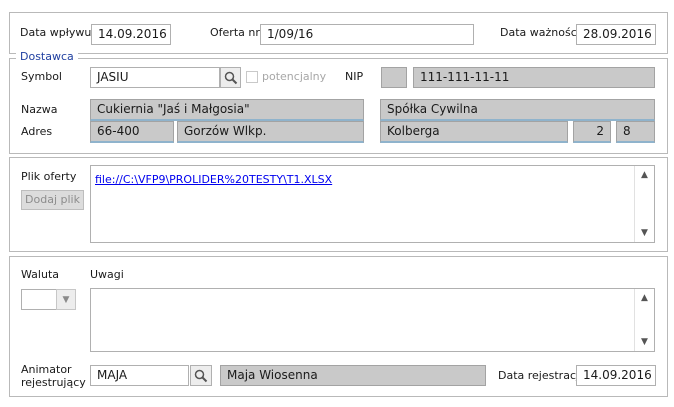 Image resolution: width=674 pixels, height=407 pixels. Describe the element at coordinates (139, 375) in the screenshot. I see `animator-symbol-field: MAJA` at that location.